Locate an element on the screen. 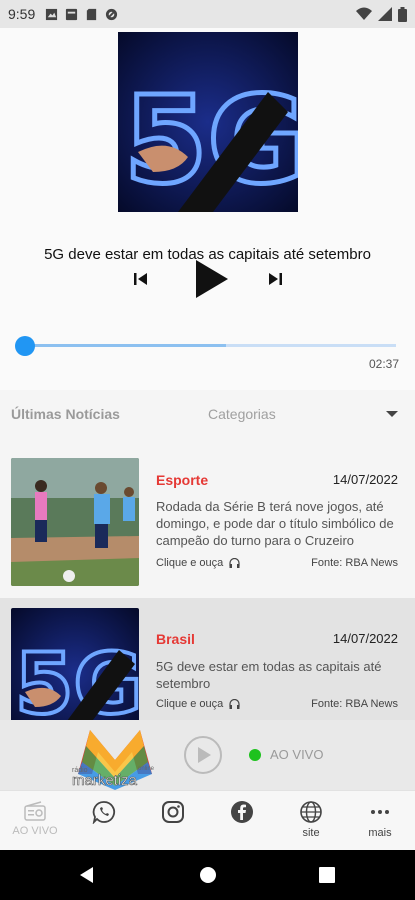 This screenshot has height=900, width=415. news-thumbnail: 5G is located at coordinates (75, 664).